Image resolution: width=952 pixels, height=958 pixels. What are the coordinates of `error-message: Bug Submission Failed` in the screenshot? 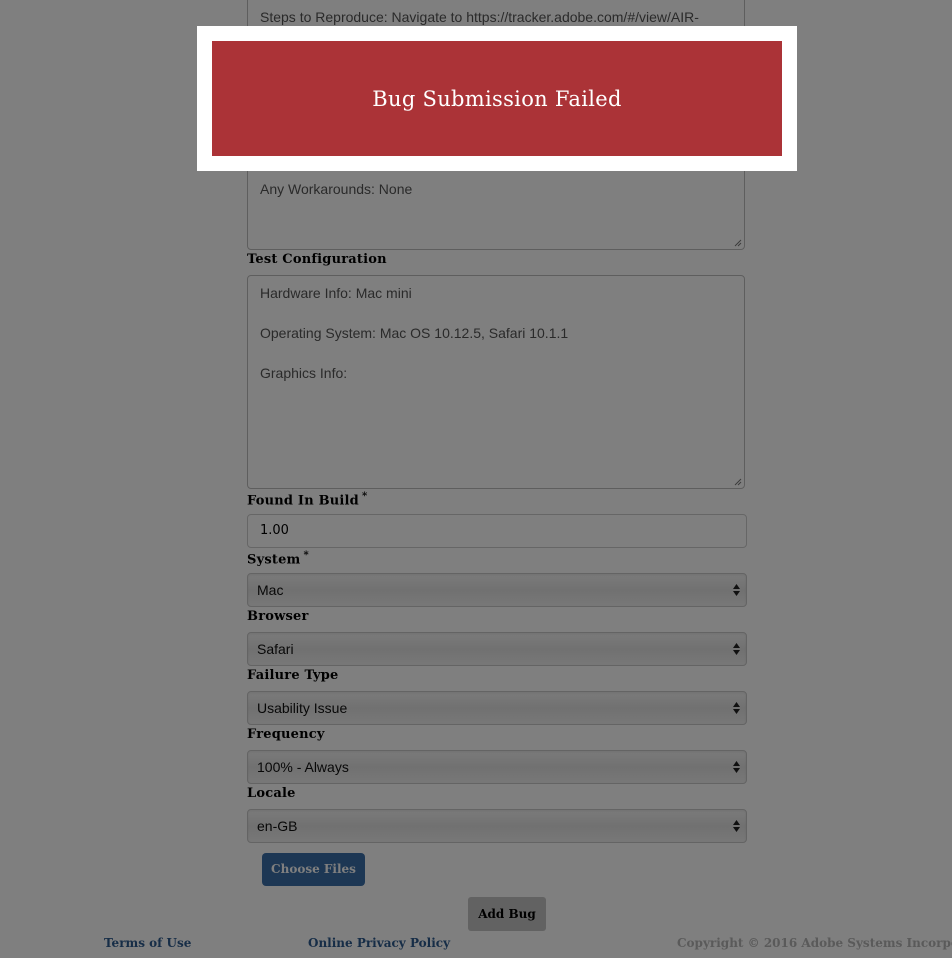 It's located at (497, 98).